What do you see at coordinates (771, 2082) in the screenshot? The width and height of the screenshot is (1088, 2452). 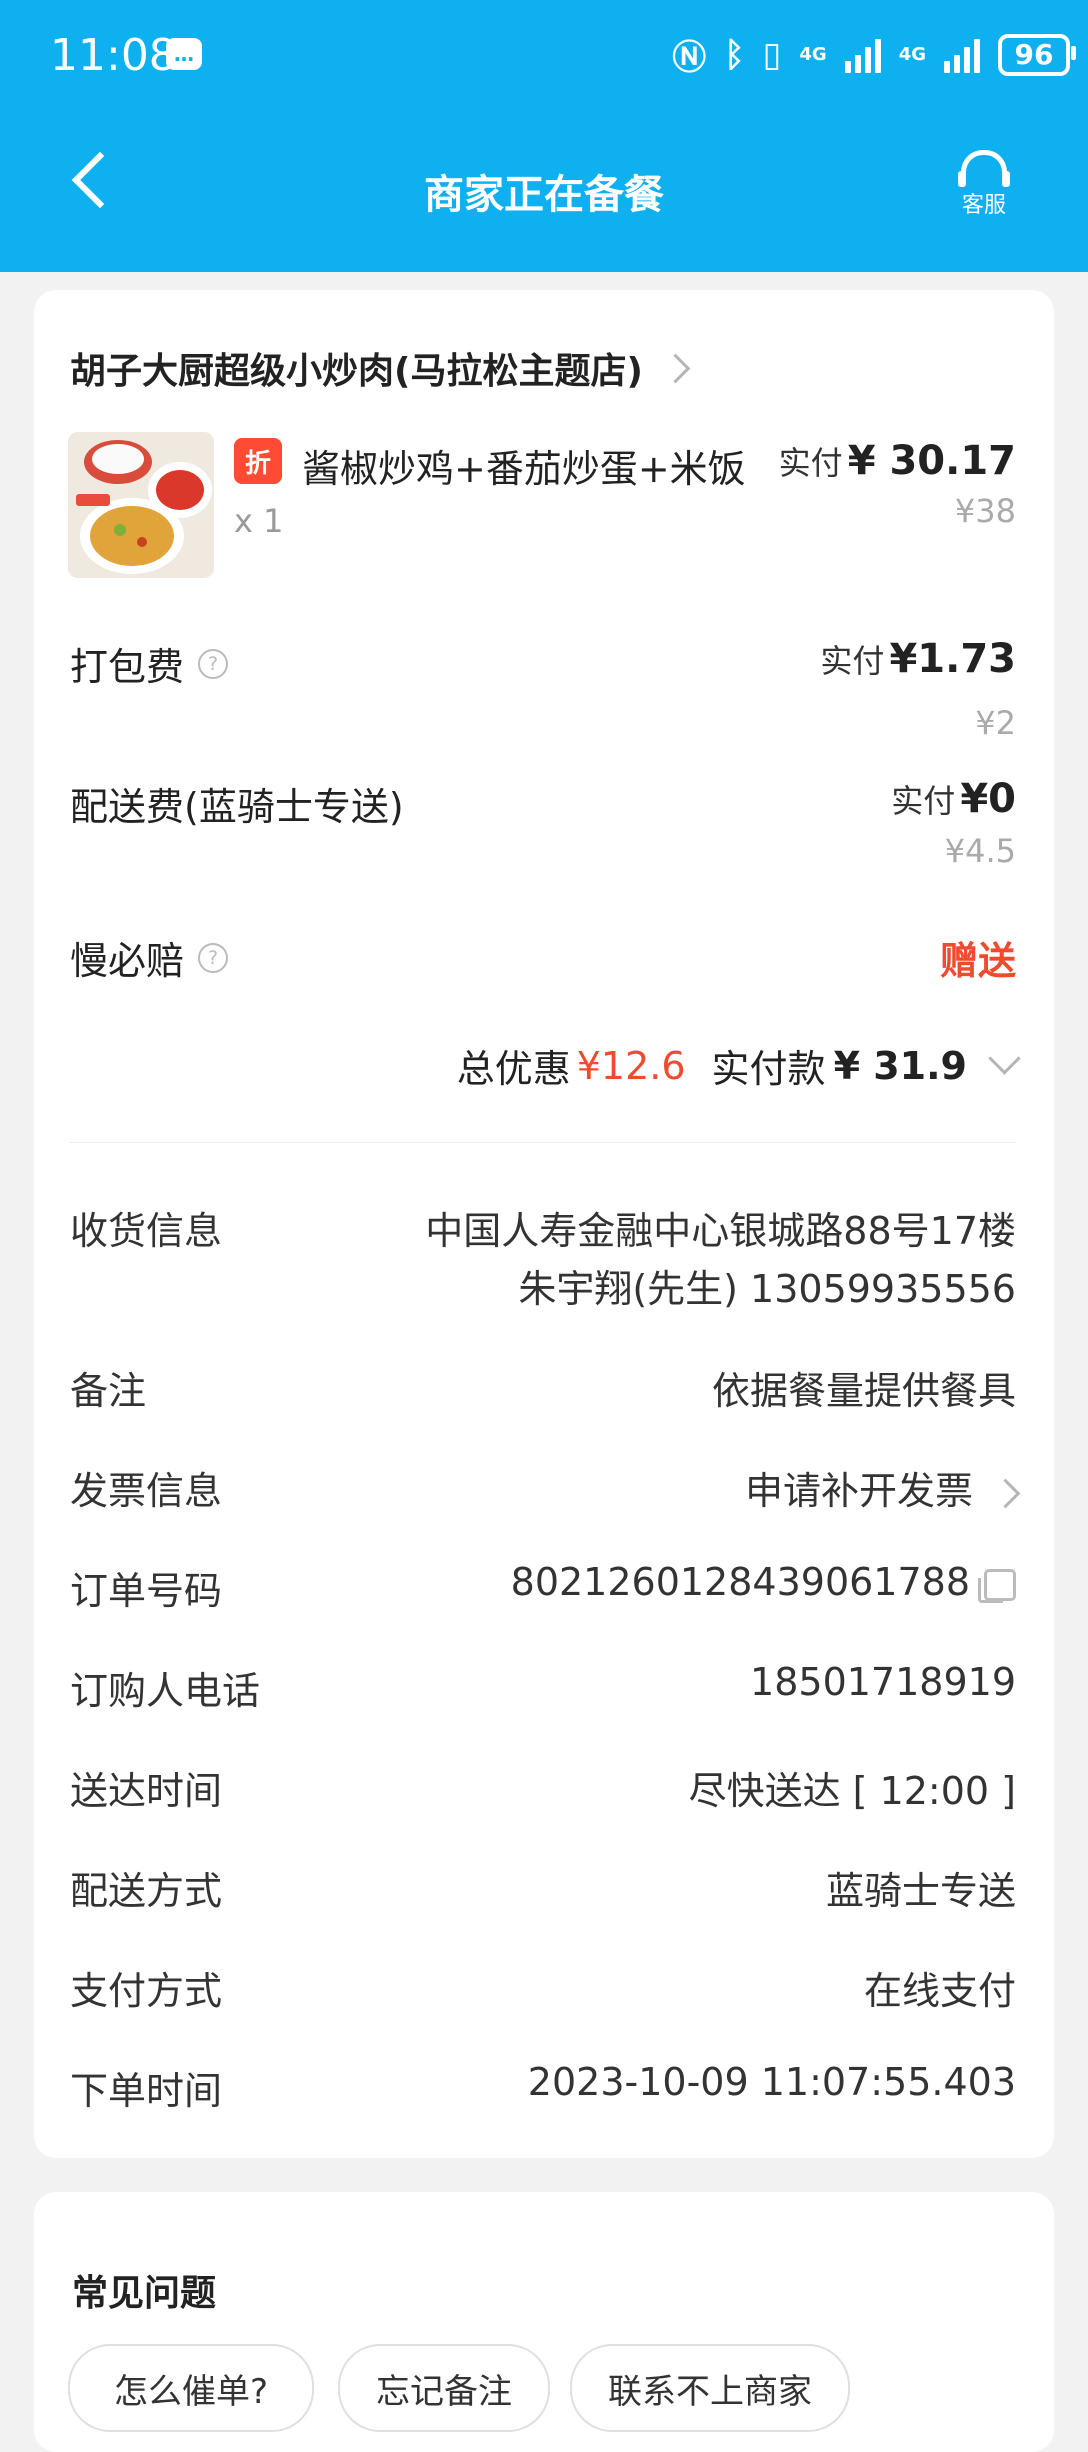 I see `order-time-value: 2023-10-09 11:07:55.403` at bounding box center [771, 2082].